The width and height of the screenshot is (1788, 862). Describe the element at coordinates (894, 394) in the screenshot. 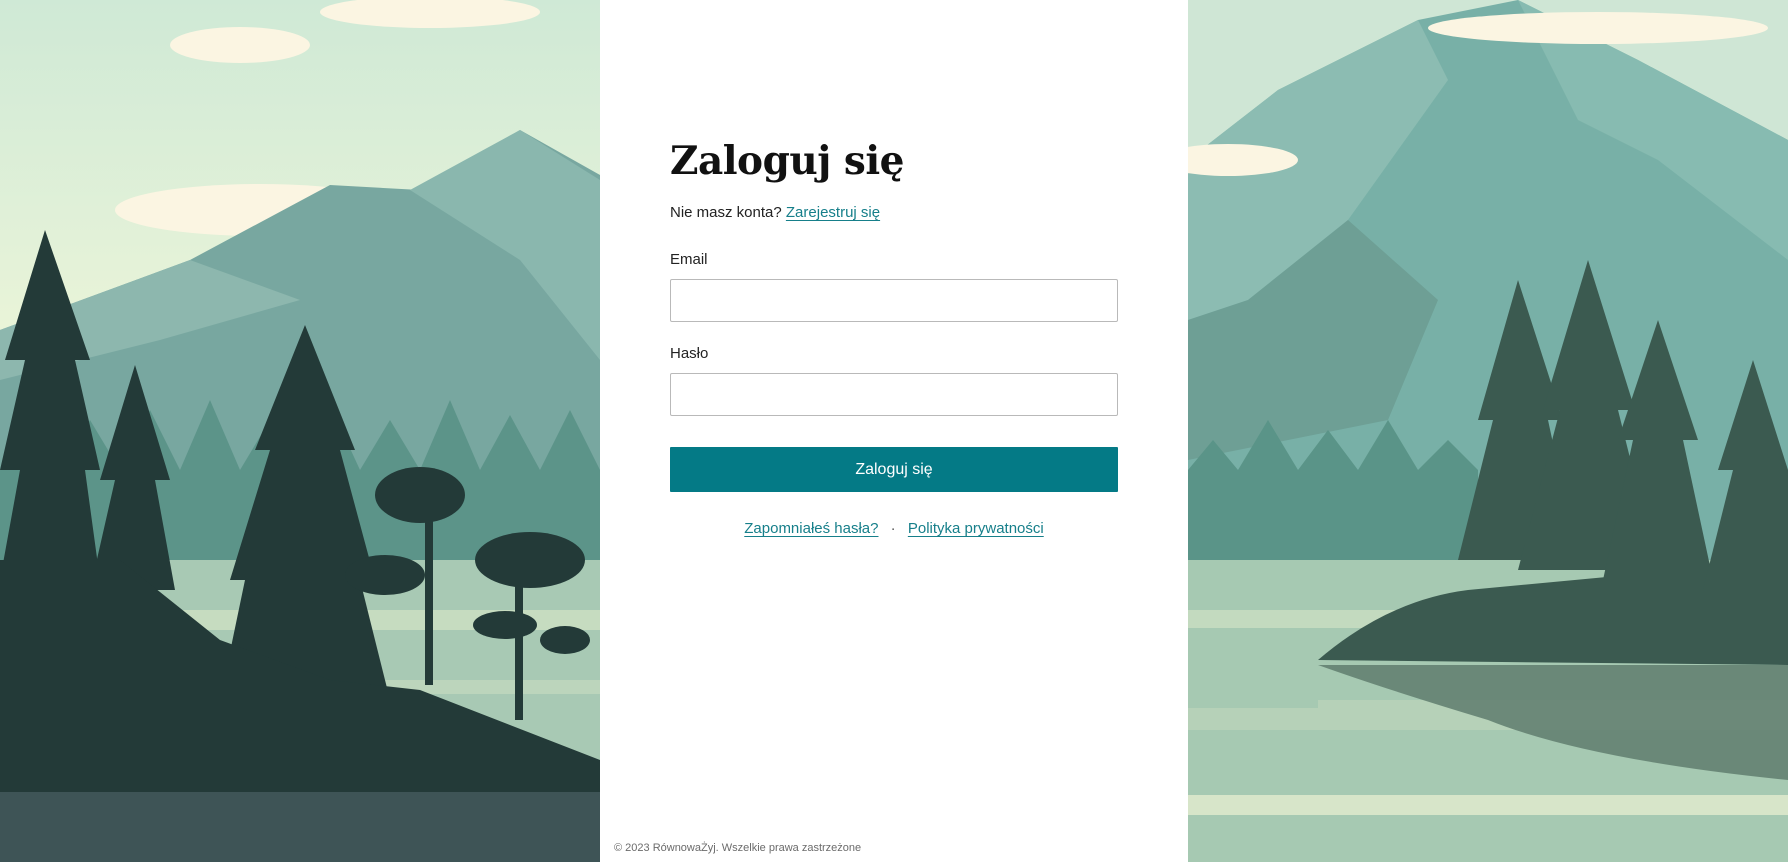

I see `password-field` at that location.